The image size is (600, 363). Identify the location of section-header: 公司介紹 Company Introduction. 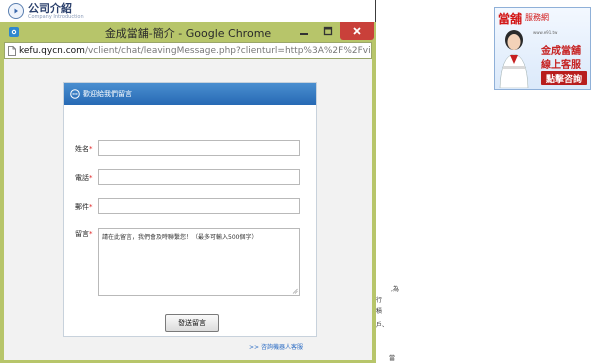
(46, 11).